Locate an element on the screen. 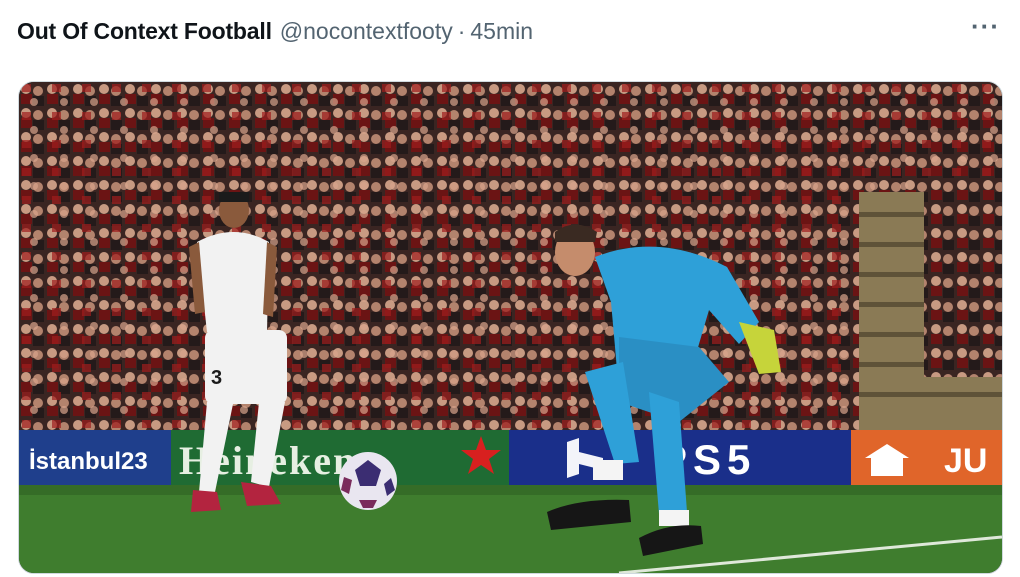 This screenshot has width=1020, height=577. ad-board-just-eat-text: JU is located at coordinates (965, 461).